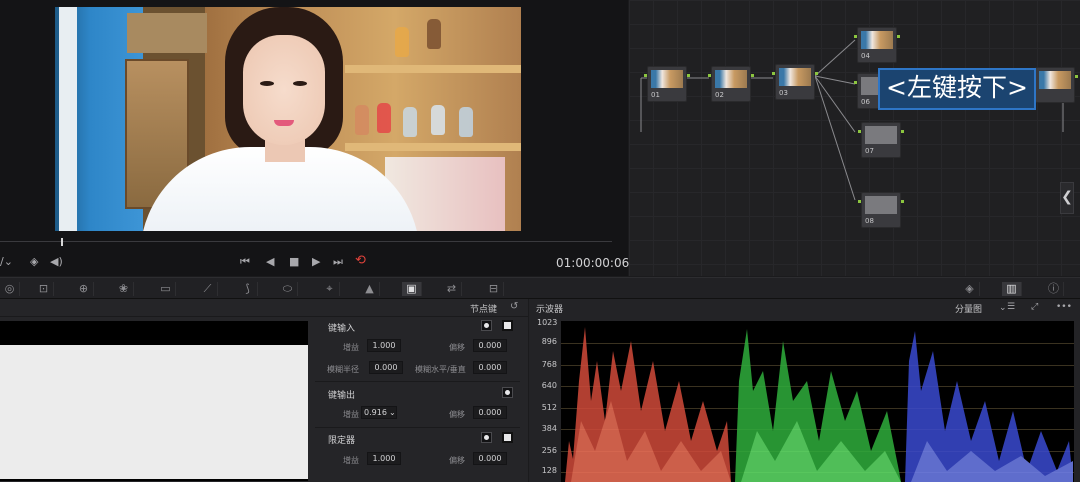 Image resolution: width=1080 pixels, height=482 pixels. What do you see at coordinates (881, 210) in the screenshot?
I see `node-08: 08` at bounding box center [881, 210].